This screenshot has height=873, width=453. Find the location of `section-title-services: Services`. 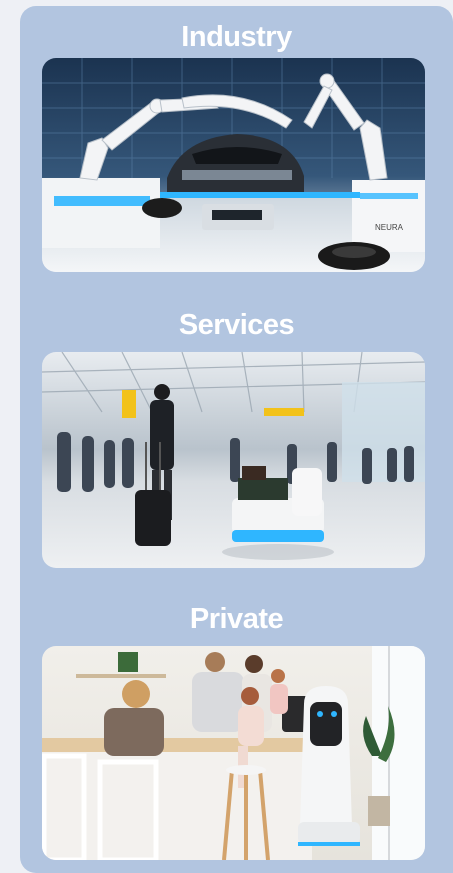

section-title-services: Services is located at coordinates (236, 325).